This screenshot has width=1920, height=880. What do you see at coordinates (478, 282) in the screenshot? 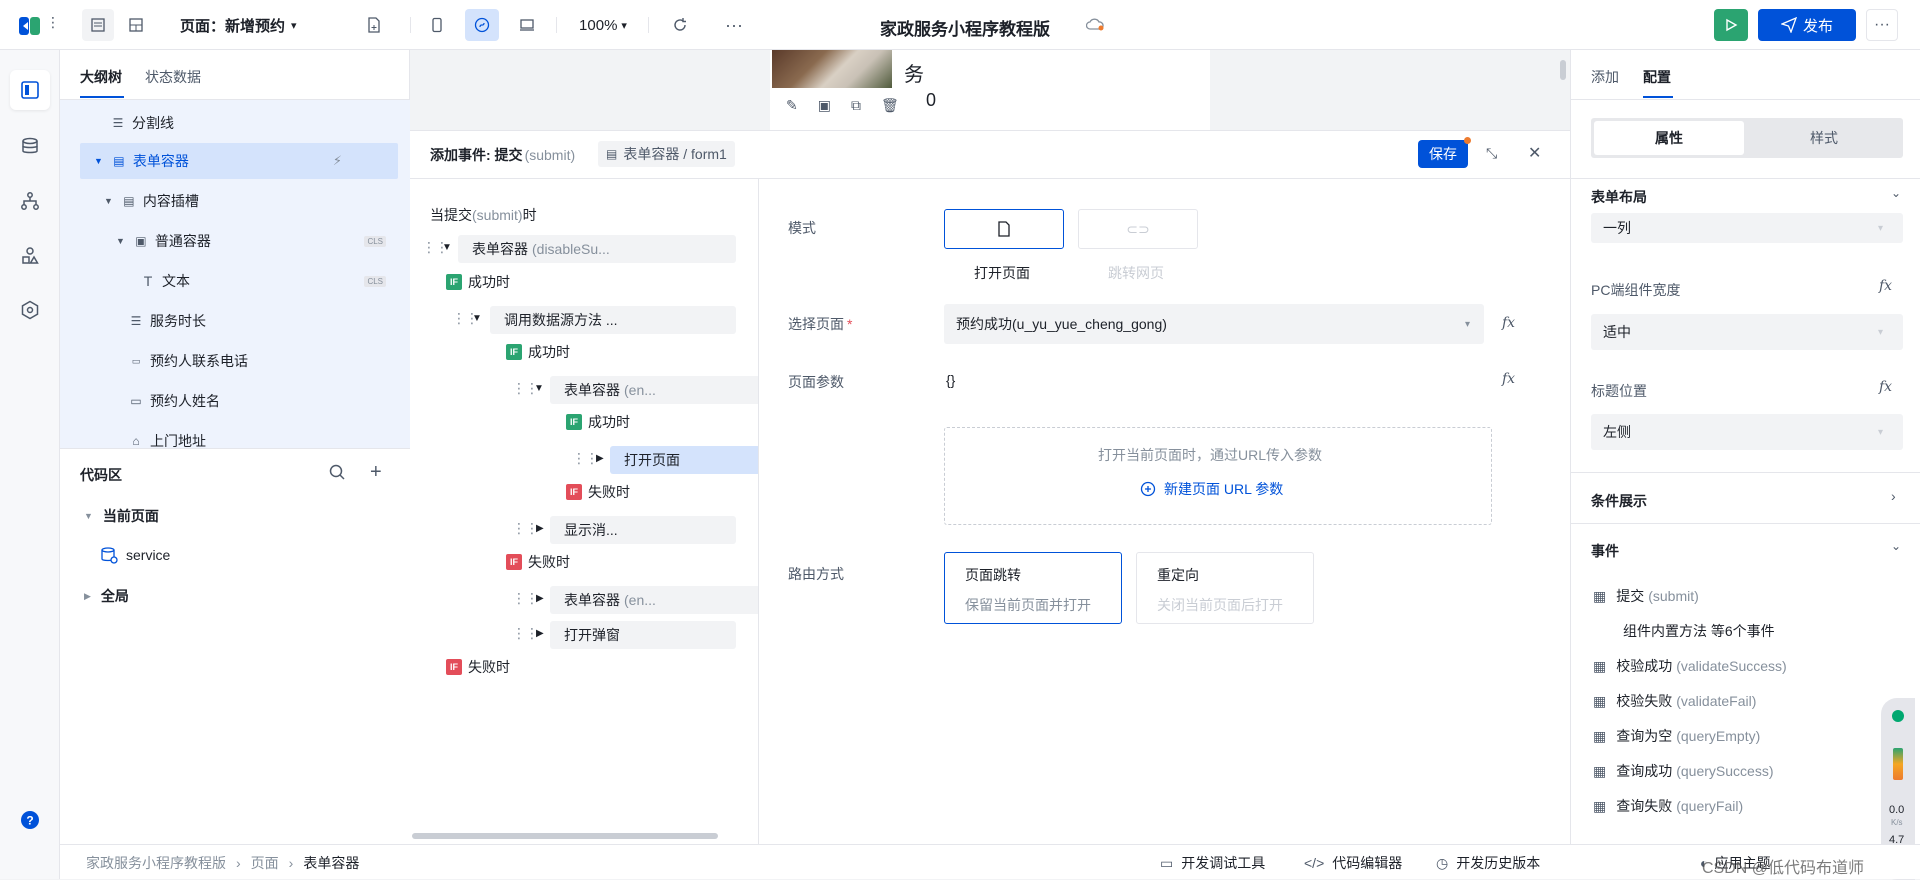
I see `if-success-1: IF 成功时` at bounding box center [478, 282].